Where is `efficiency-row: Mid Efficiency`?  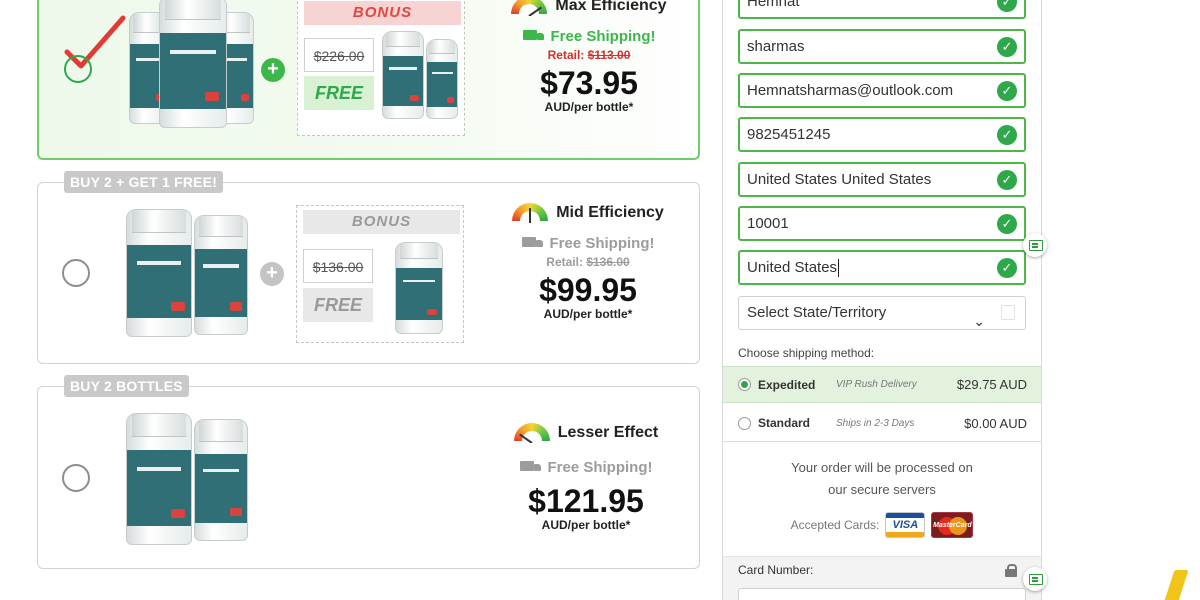 efficiency-row: Mid Efficiency is located at coordinates (588, 213).